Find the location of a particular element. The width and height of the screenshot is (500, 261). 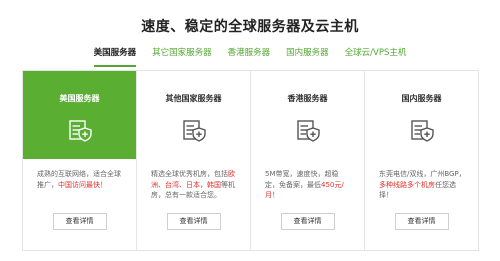

card-header: 其他国家服务器 is located at coordinates (193, 115).